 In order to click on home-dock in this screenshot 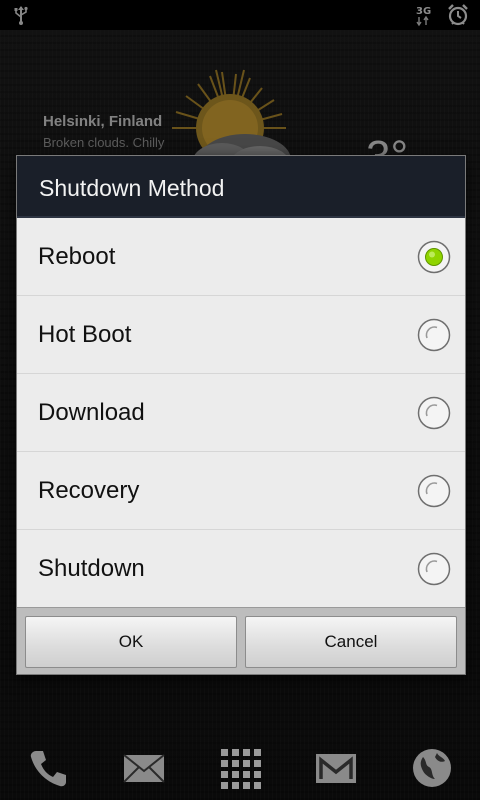, I will do `click(240, 770)`.